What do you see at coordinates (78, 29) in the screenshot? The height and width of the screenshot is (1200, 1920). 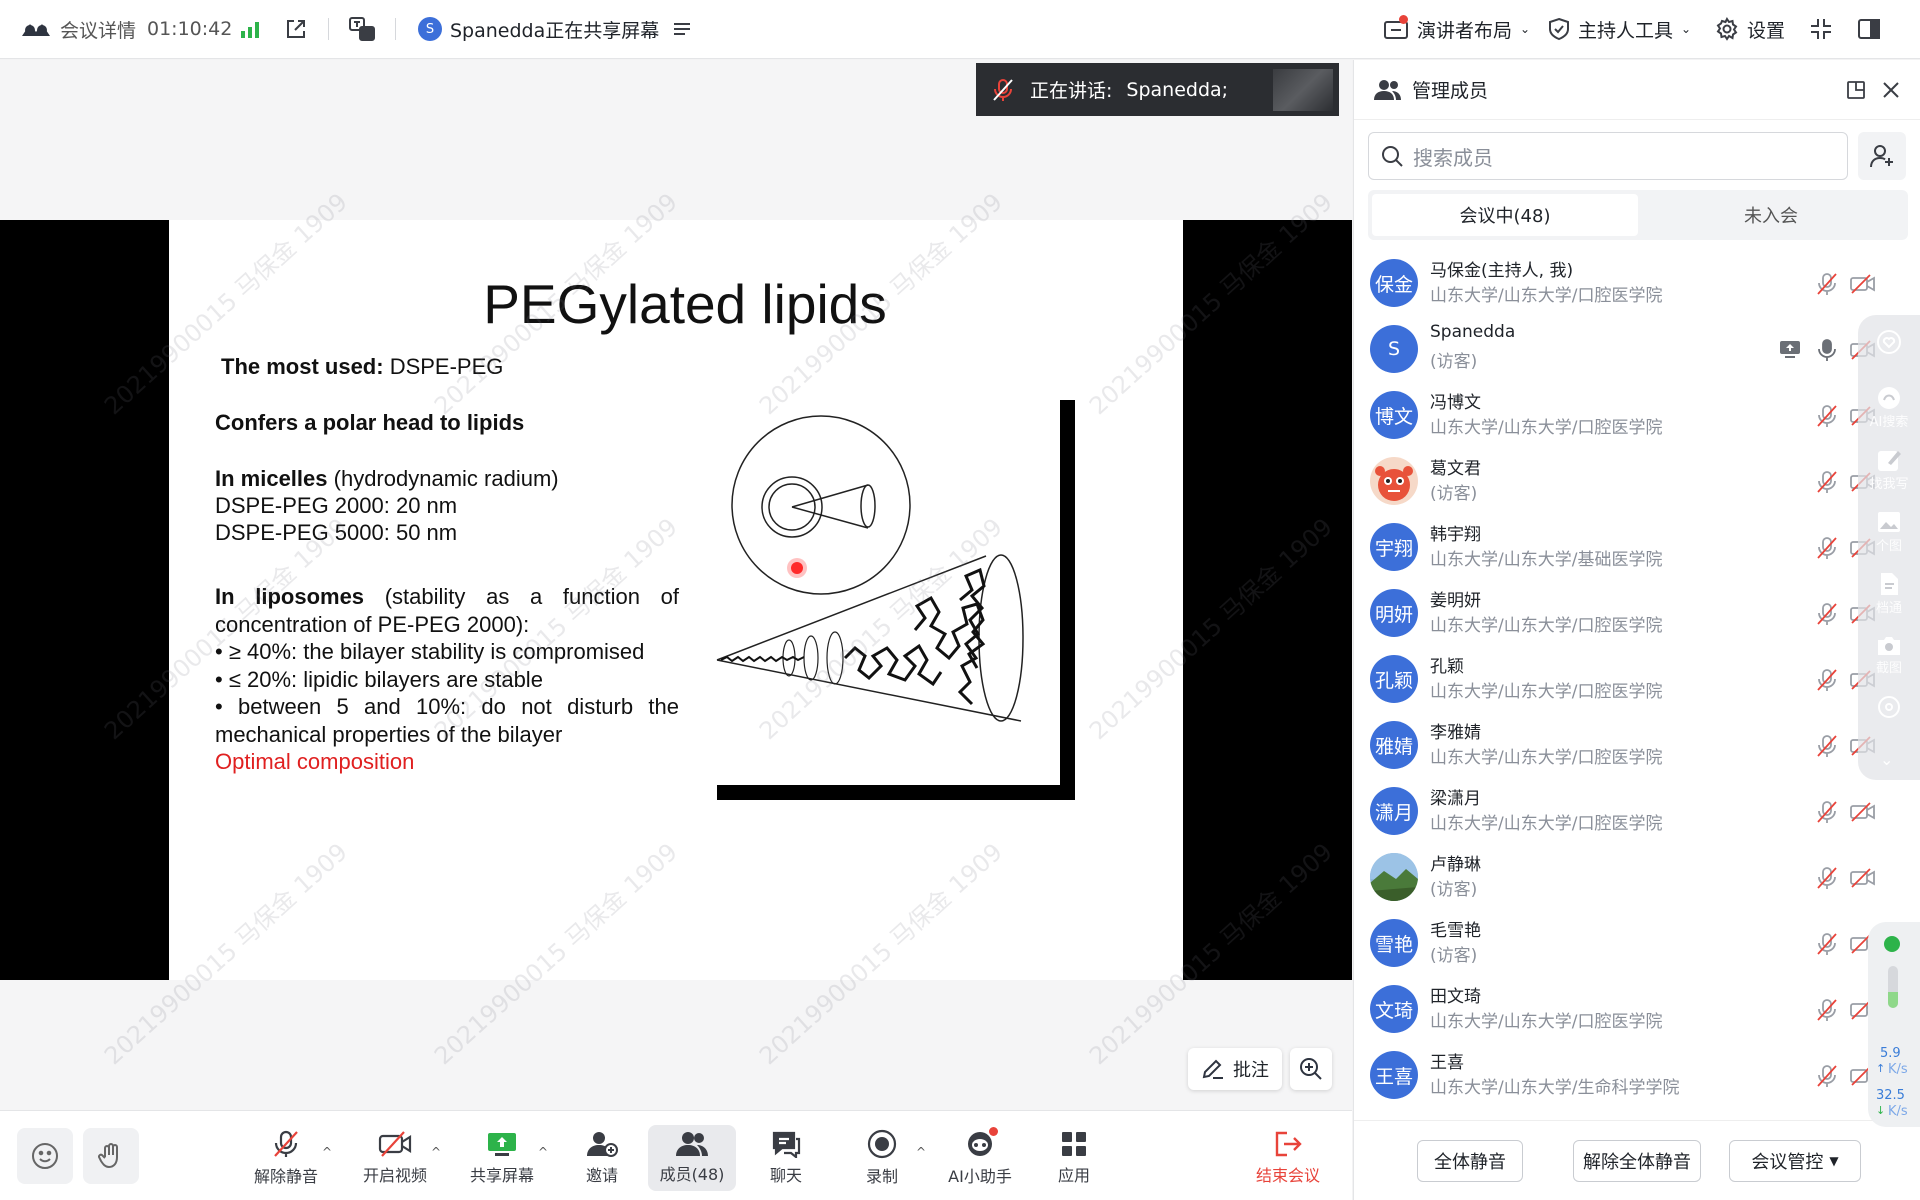 I see `meeting-details-button: 会议详情` at bounding box center [78, 29].